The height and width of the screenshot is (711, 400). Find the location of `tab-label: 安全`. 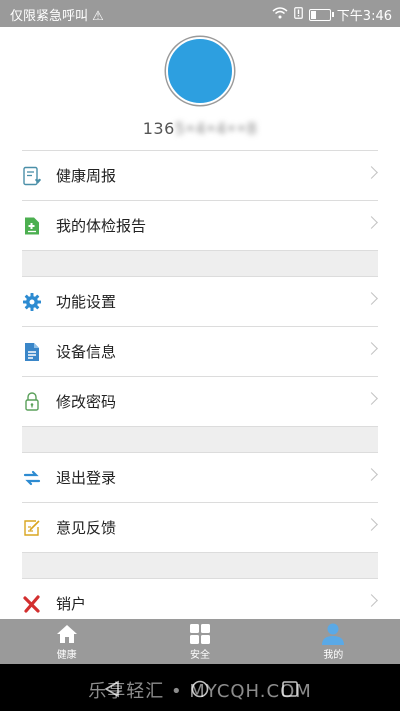

tab-label: 安全 is located at coordinates (199, 655).